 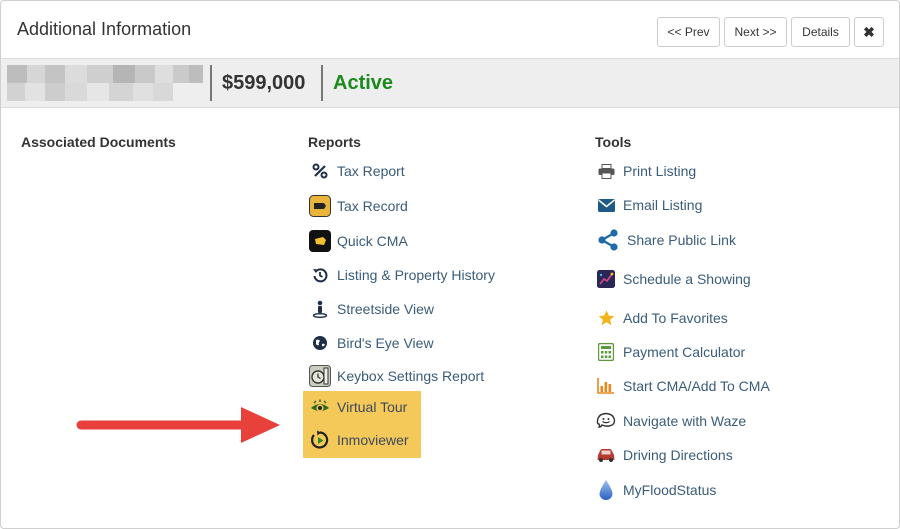 I want to click on report-tax-report: Tax Report, so click(x=357, y=171).